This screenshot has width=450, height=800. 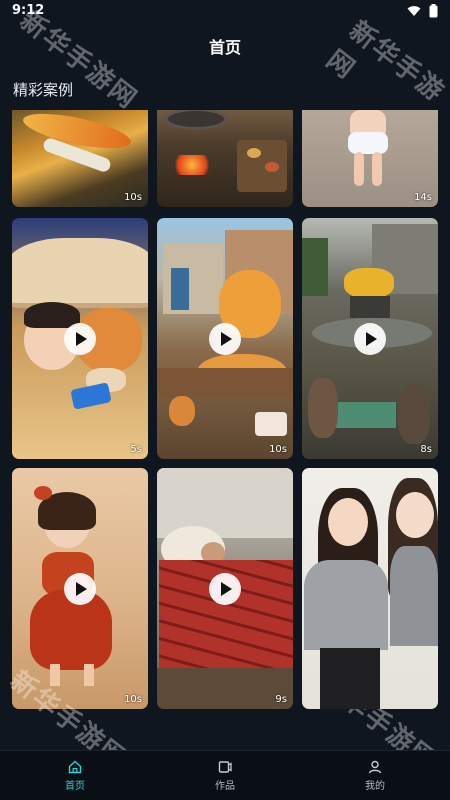 I want to click on case-tile-twins, so click(x=370, y=588).